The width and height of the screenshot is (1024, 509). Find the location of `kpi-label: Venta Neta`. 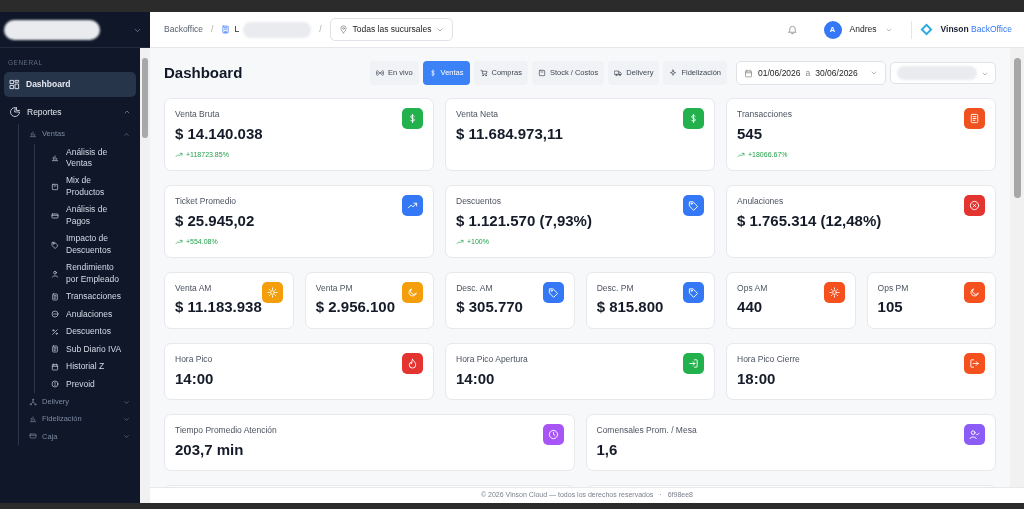

kpi-label: Venta Neta is located at coordinates (478, 114).